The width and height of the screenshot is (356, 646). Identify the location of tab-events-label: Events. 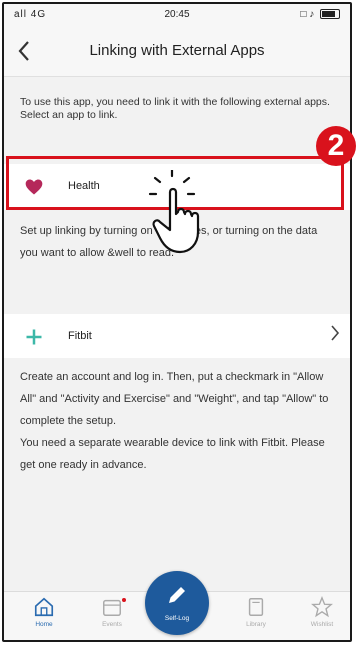
(112, 624).